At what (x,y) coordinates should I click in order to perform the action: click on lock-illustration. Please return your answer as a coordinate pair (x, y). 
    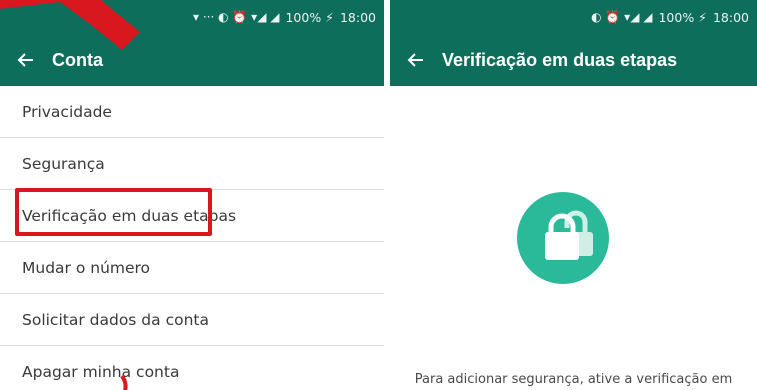
    Looking at the image, I should click on (563, 238).